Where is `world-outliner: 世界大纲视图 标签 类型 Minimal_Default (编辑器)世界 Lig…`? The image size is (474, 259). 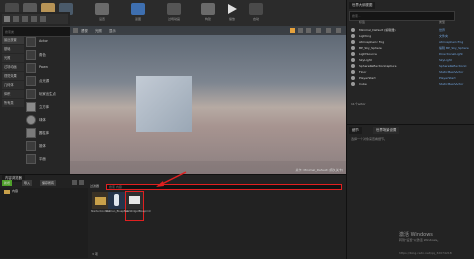
world-outliner: 世界大纲视图 标签 类型 Minimal_Default (编辑器)世界 Lig… is located at coordinates (410, 62).